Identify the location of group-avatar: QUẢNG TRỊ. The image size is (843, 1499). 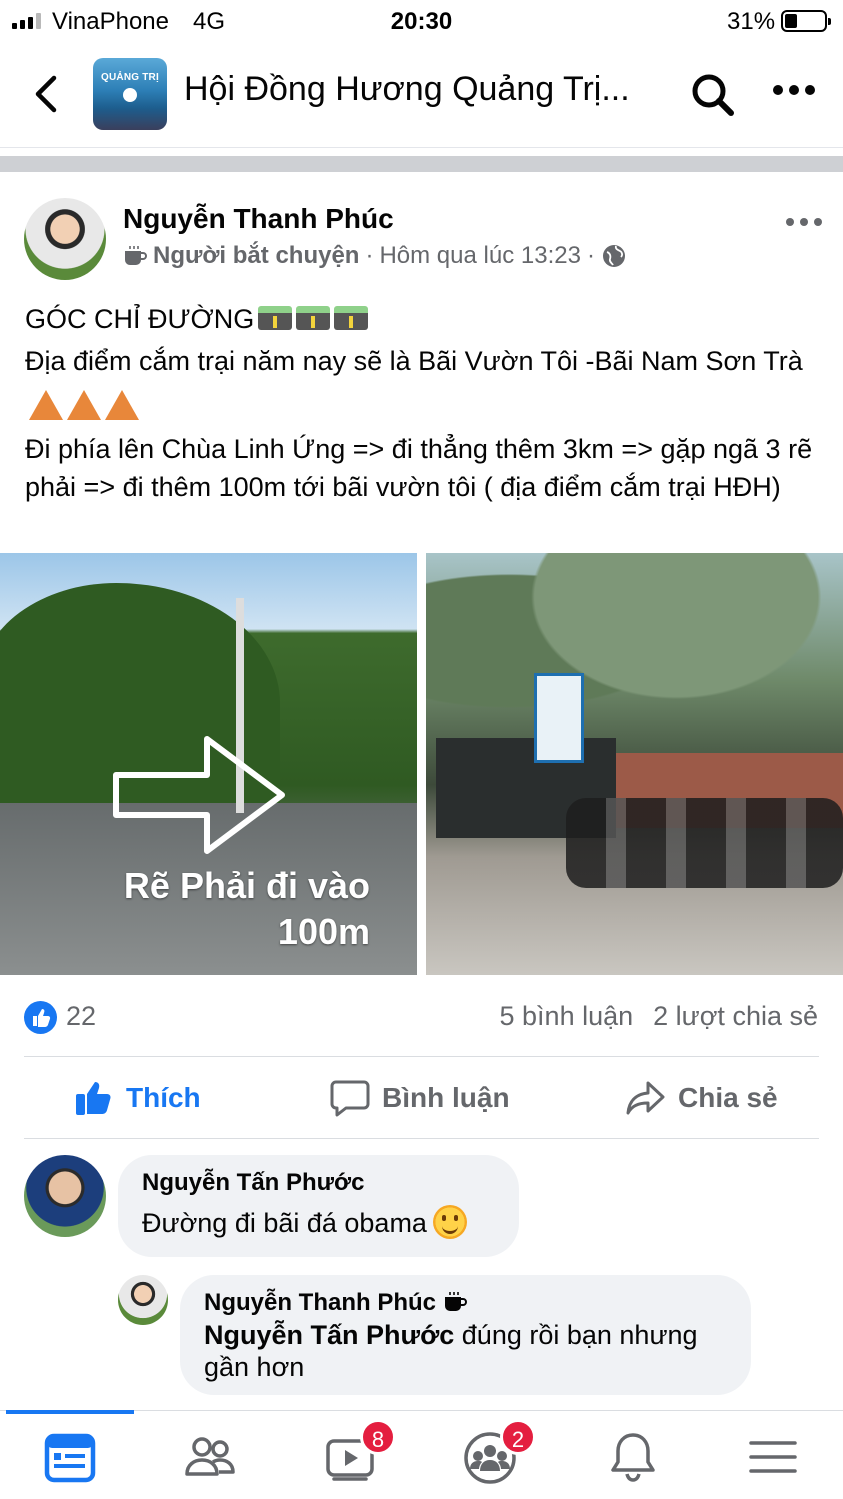
(130, 94).